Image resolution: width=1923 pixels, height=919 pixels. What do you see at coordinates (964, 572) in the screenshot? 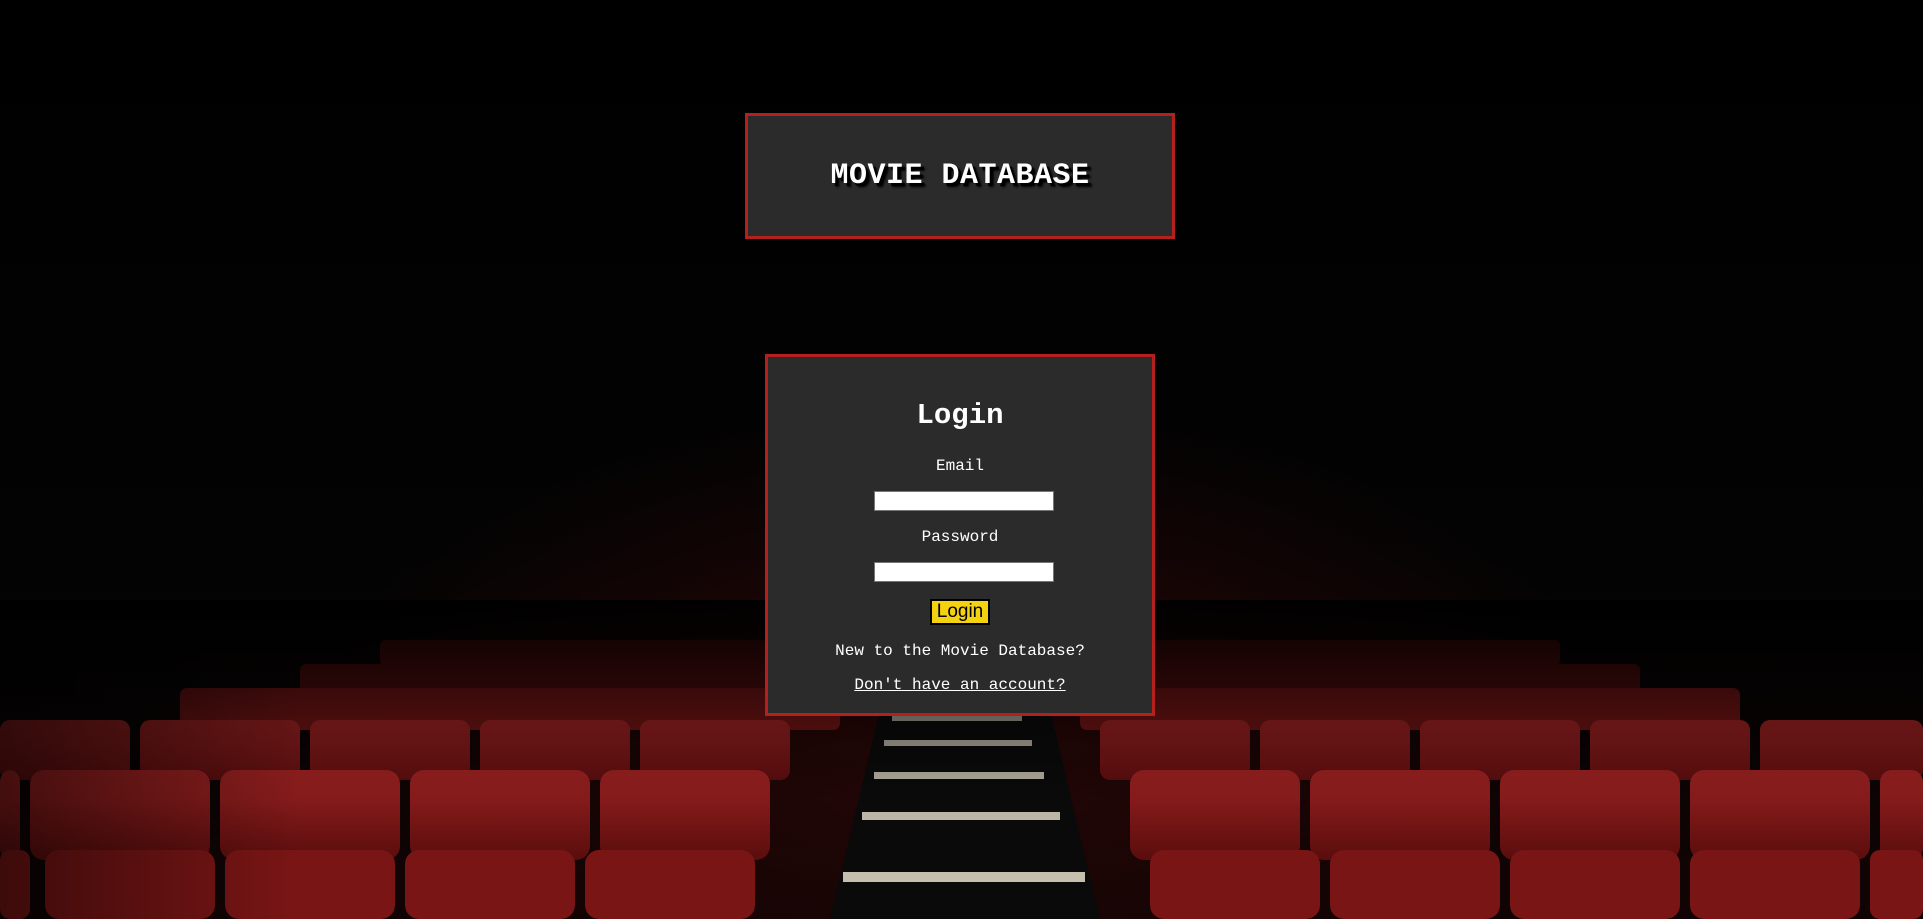
I see `password-input` at bounding box center [964, 572].